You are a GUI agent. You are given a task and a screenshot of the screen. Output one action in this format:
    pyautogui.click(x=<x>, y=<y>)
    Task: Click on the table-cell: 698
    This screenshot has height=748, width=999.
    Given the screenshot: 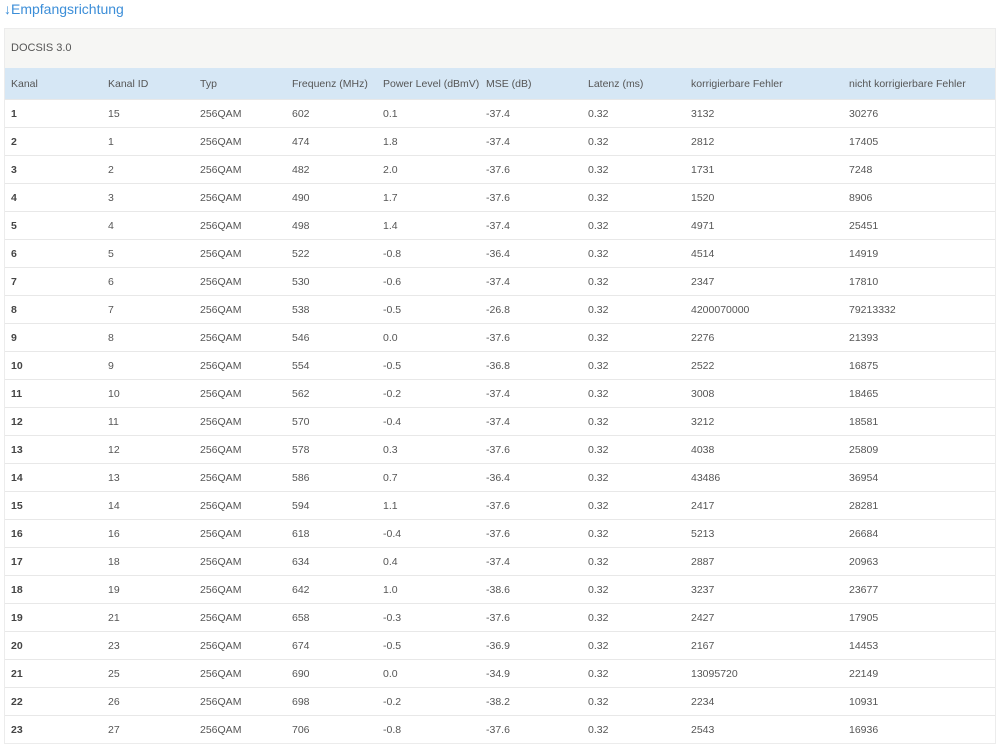 What is the action you would take?
    pyautogui.click(x=331, y=701)
    